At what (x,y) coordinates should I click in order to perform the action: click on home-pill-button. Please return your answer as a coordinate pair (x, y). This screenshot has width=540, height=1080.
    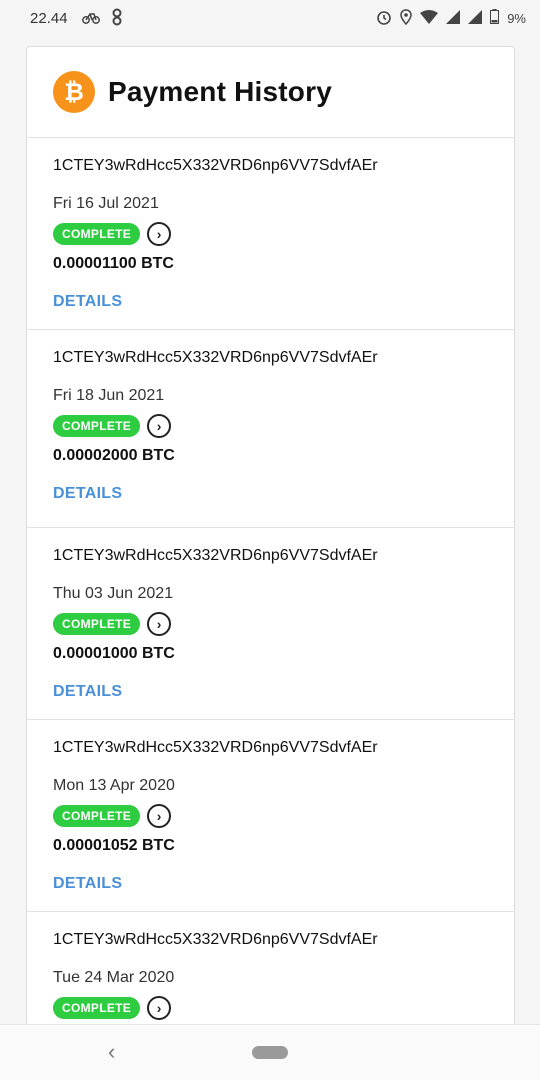
    Looking at the image, I should click on (270, 1052).